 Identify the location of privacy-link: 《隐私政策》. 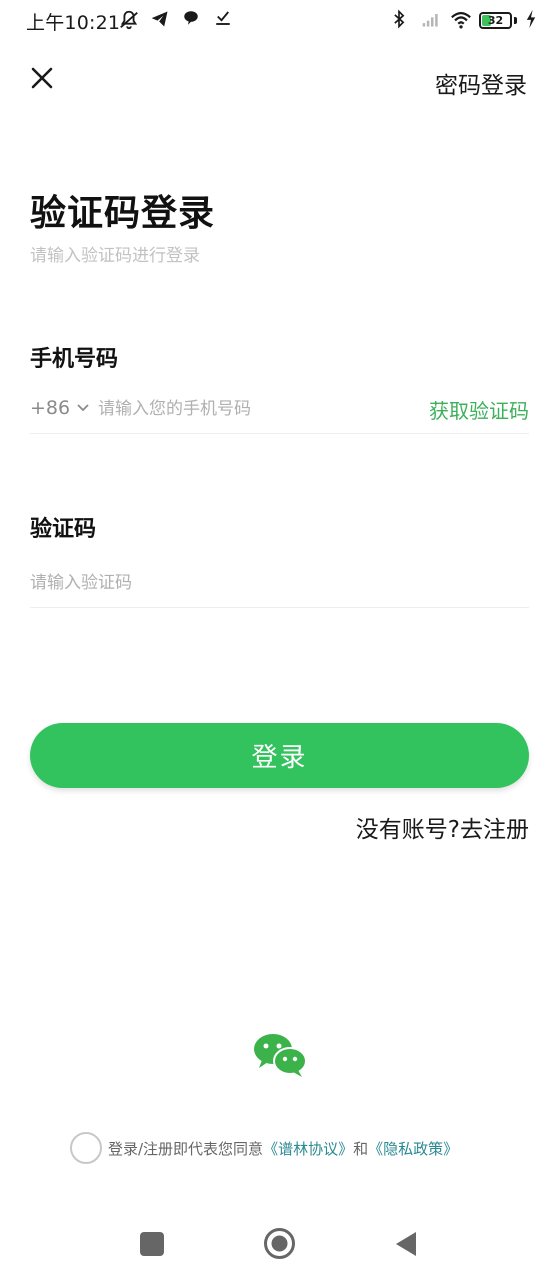
(413, 1148).